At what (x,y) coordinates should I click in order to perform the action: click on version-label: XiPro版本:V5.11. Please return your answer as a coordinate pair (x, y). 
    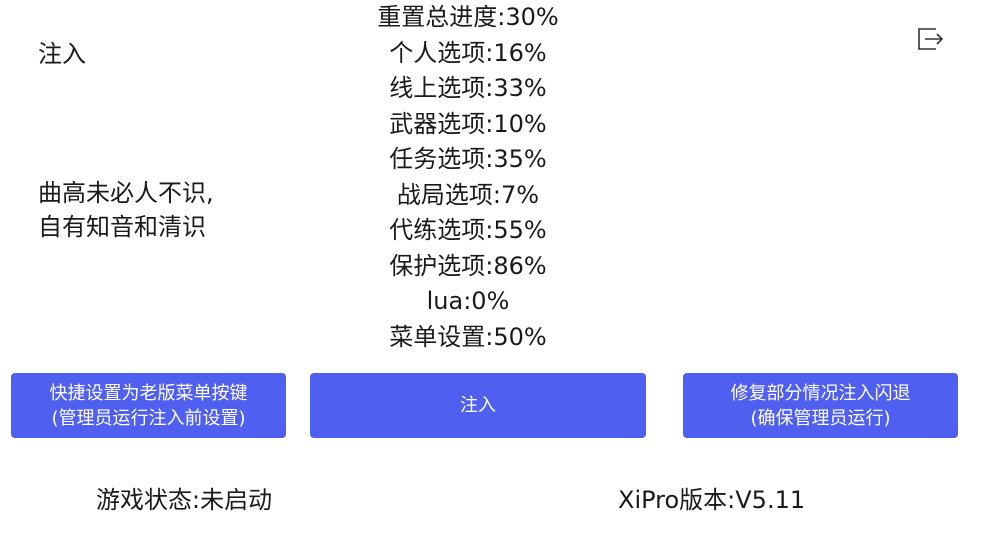
    Looking at the image, I should click on (712, 500).